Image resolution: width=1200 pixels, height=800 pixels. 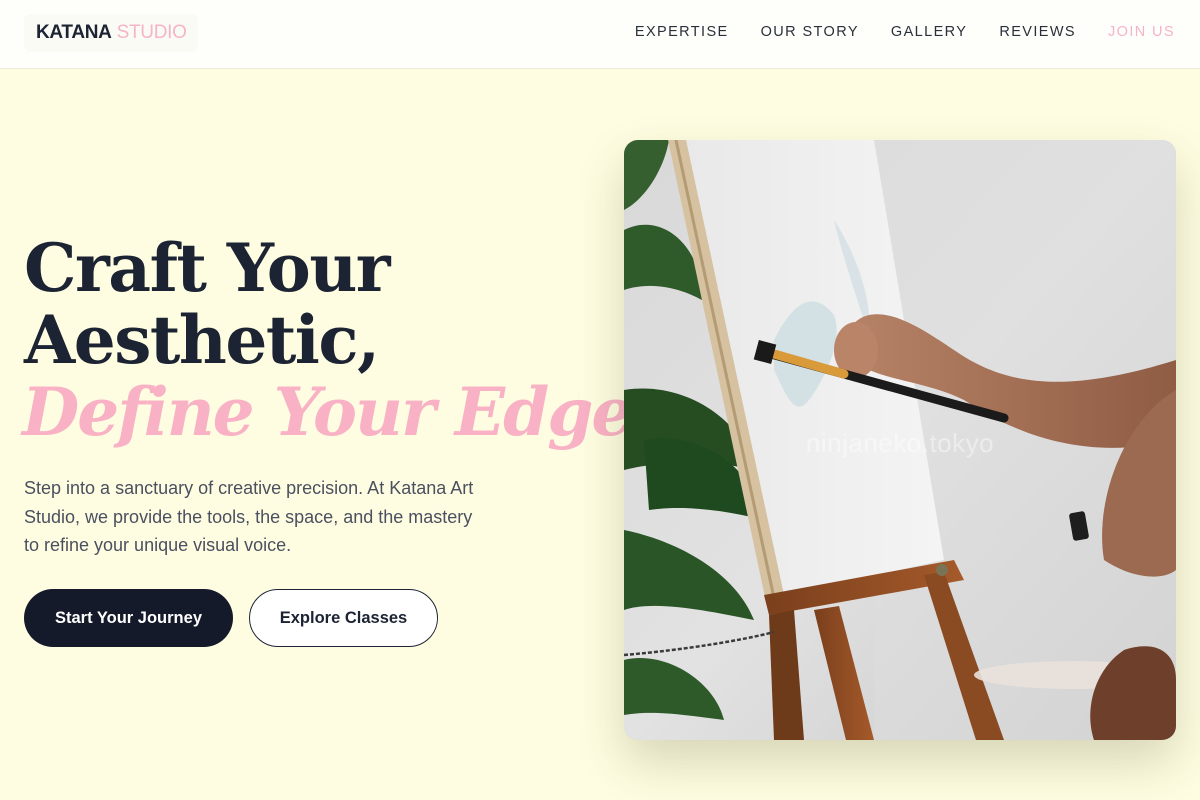 I want to click on image-watermark: ninjaneko.tokyo, so click(x=900, y=443).